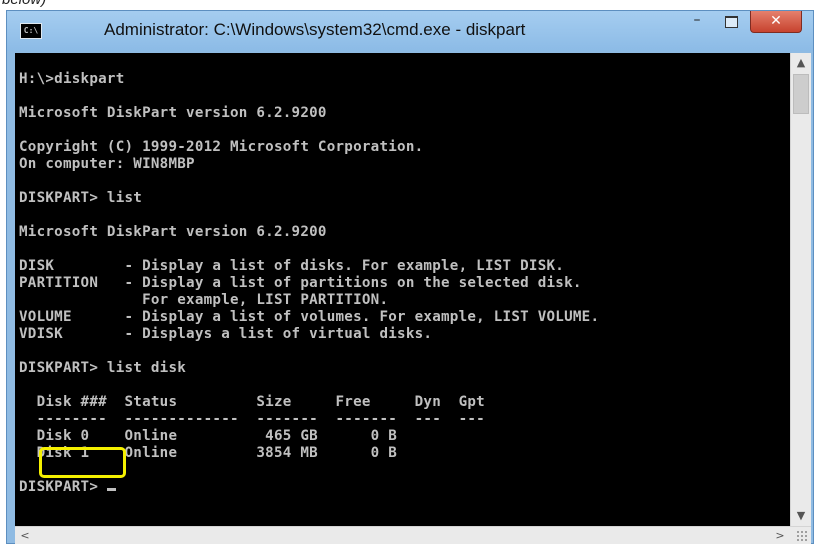 The height and width of the screenshot is (545, 814). I want to click on console-prompt: DISKPART>, so click(63, 487).